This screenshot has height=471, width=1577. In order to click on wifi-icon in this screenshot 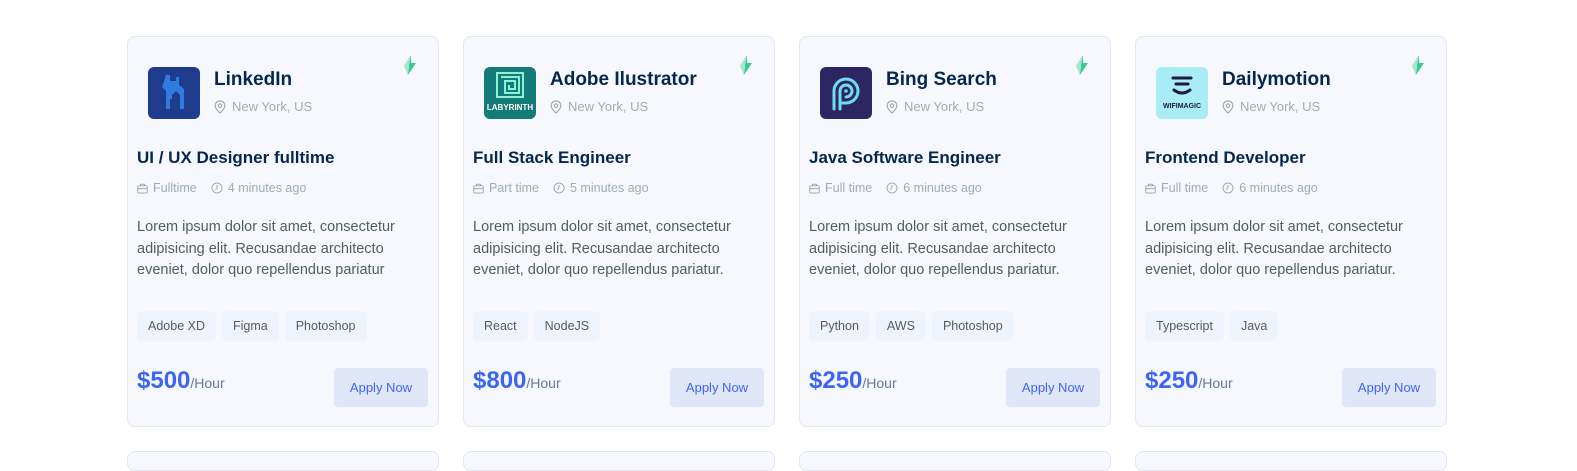, I will do `click(1182, 85)`.